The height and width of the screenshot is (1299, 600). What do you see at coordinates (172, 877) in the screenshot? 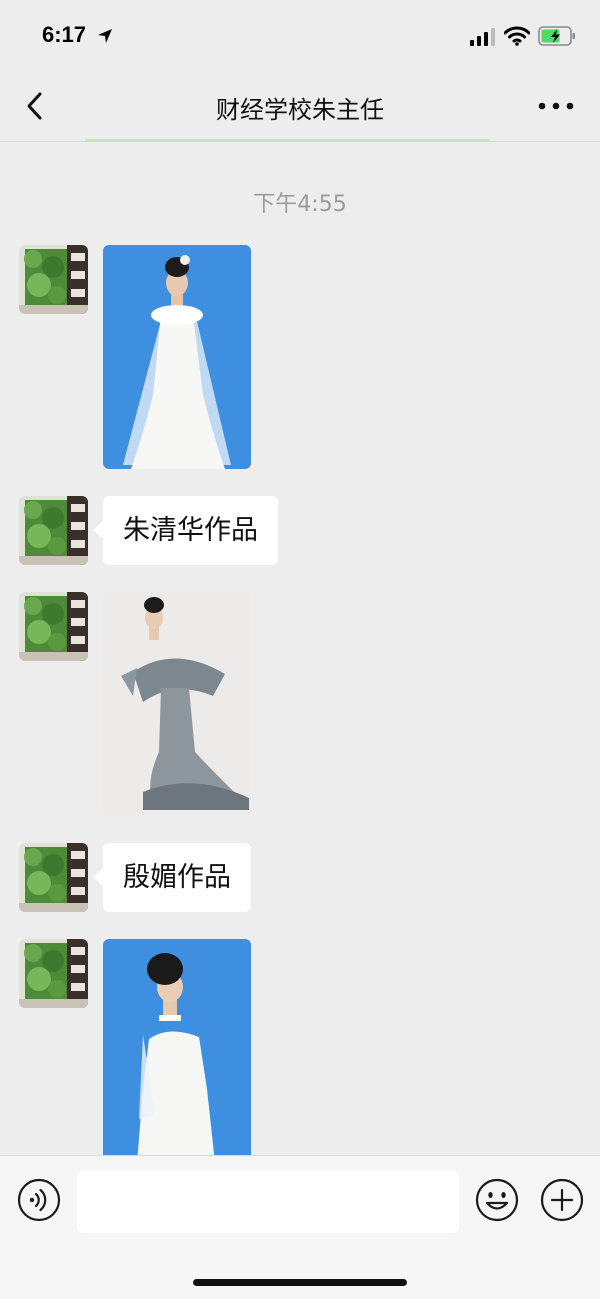
I see `text-message-bubble: 殷媚作品` at bounding box center [172, 877].